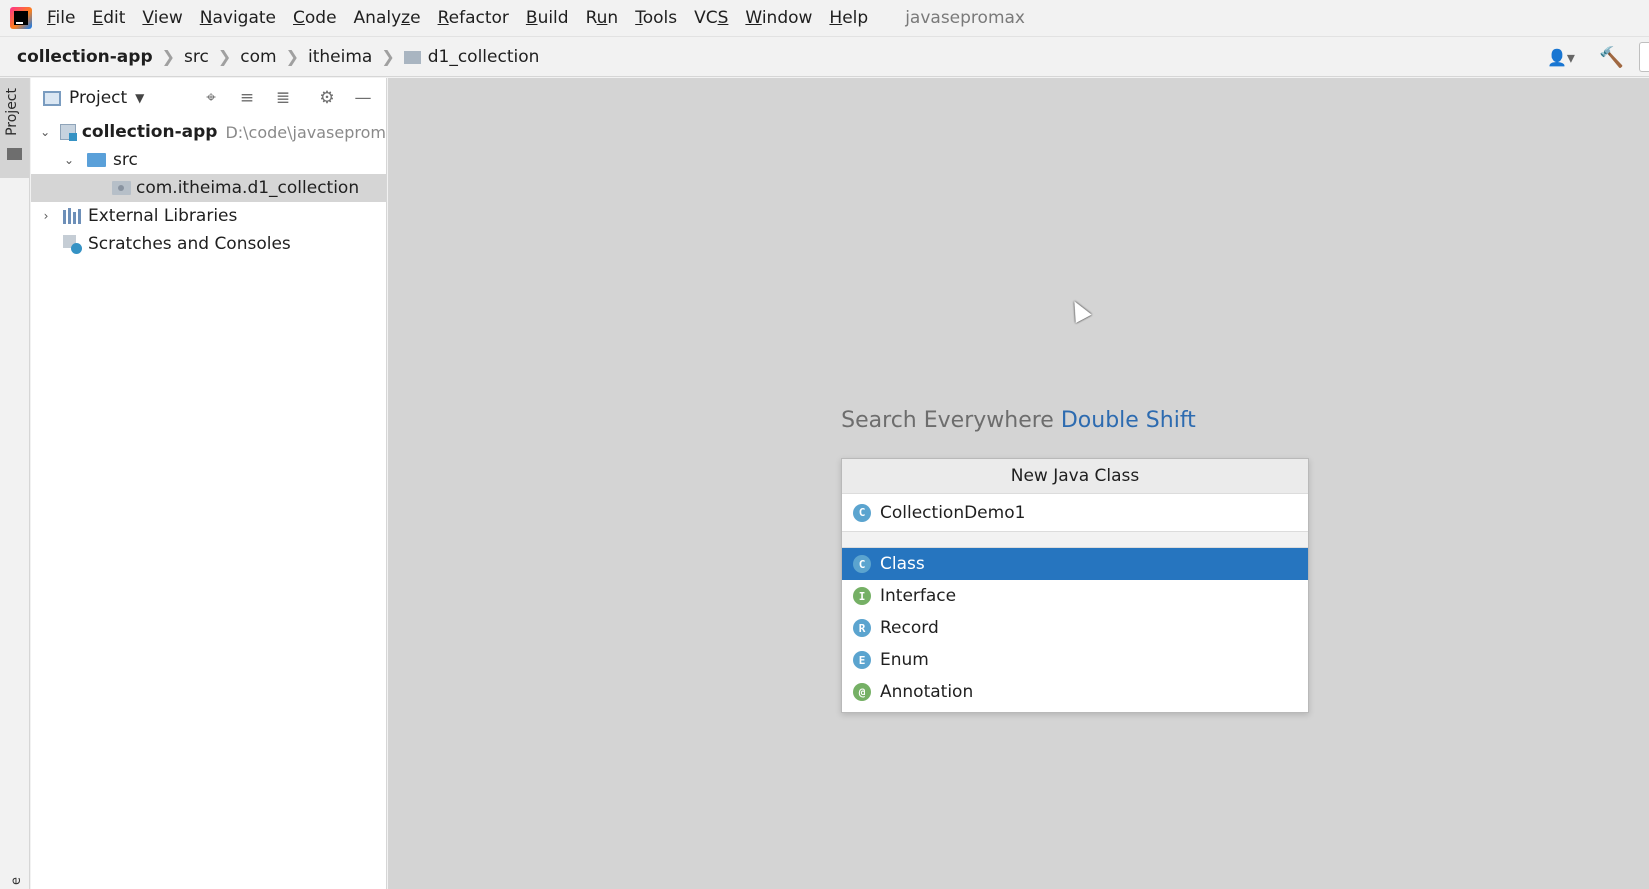 Image resolution: width=1649 pixels, height=889 pixels. I want to click on menu-window-mnemonic: W, so click(753, 18).